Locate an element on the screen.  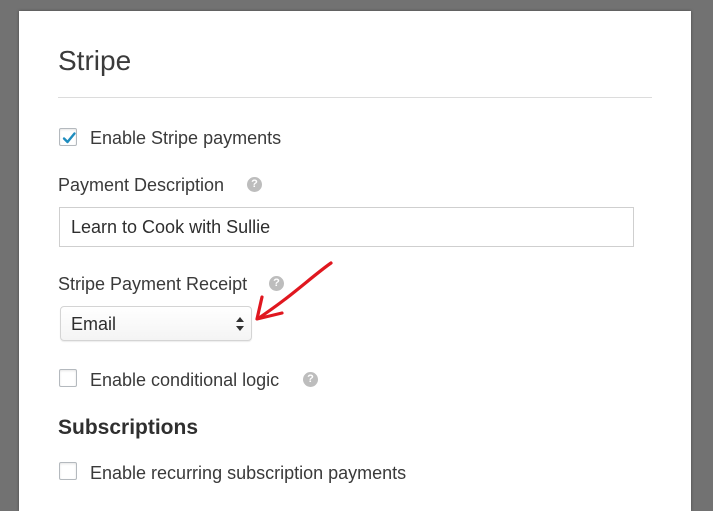
panel-title: Stripe is located at coordinates (95, 60).